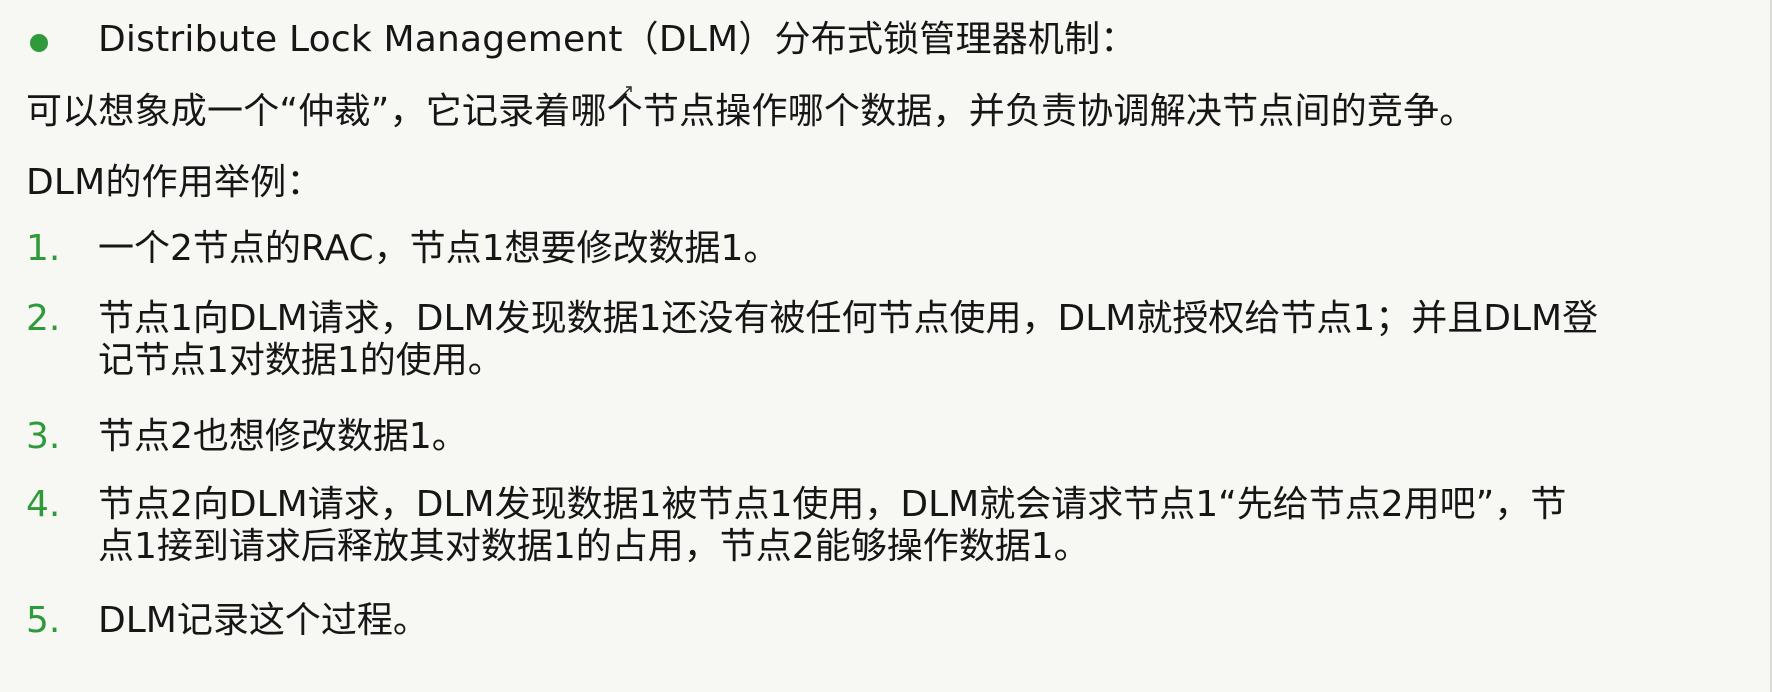 The image size is (1772, 692). What do you see at coordinates (283, 436) in the screenshot?
I see `list-item-text: 节点2也想修改数据1。` at bounding box center [283, 436].